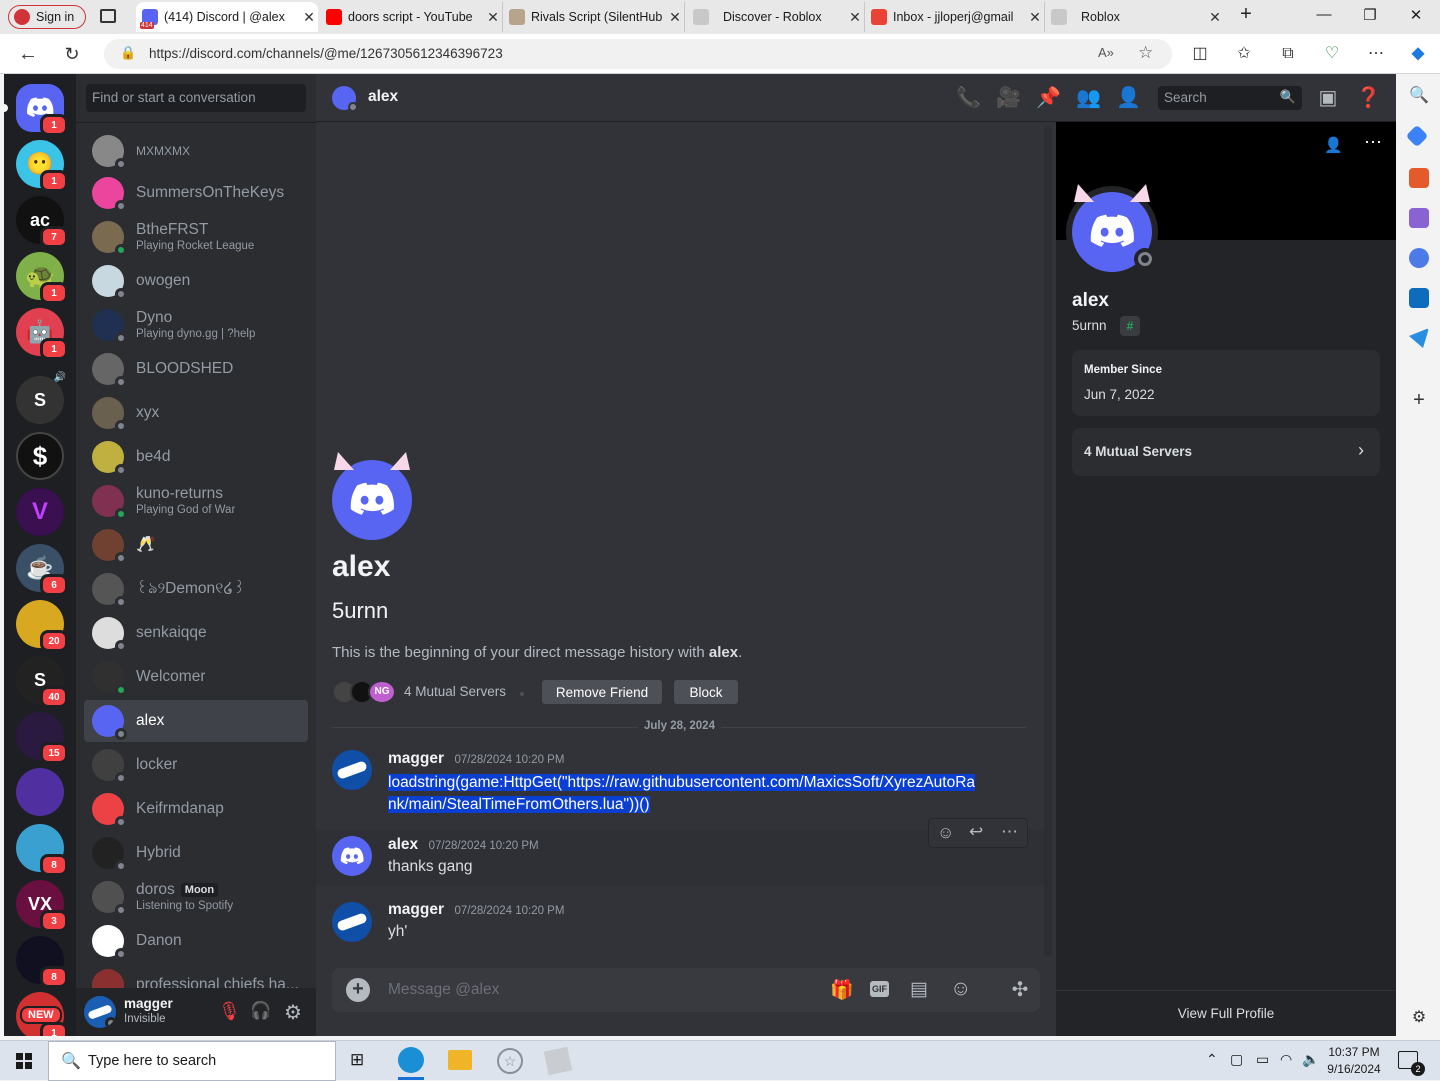  Describe the element at coordinates (196, 809) in the screenshot. I see `dm-item: Keifrmdanap` at that location.